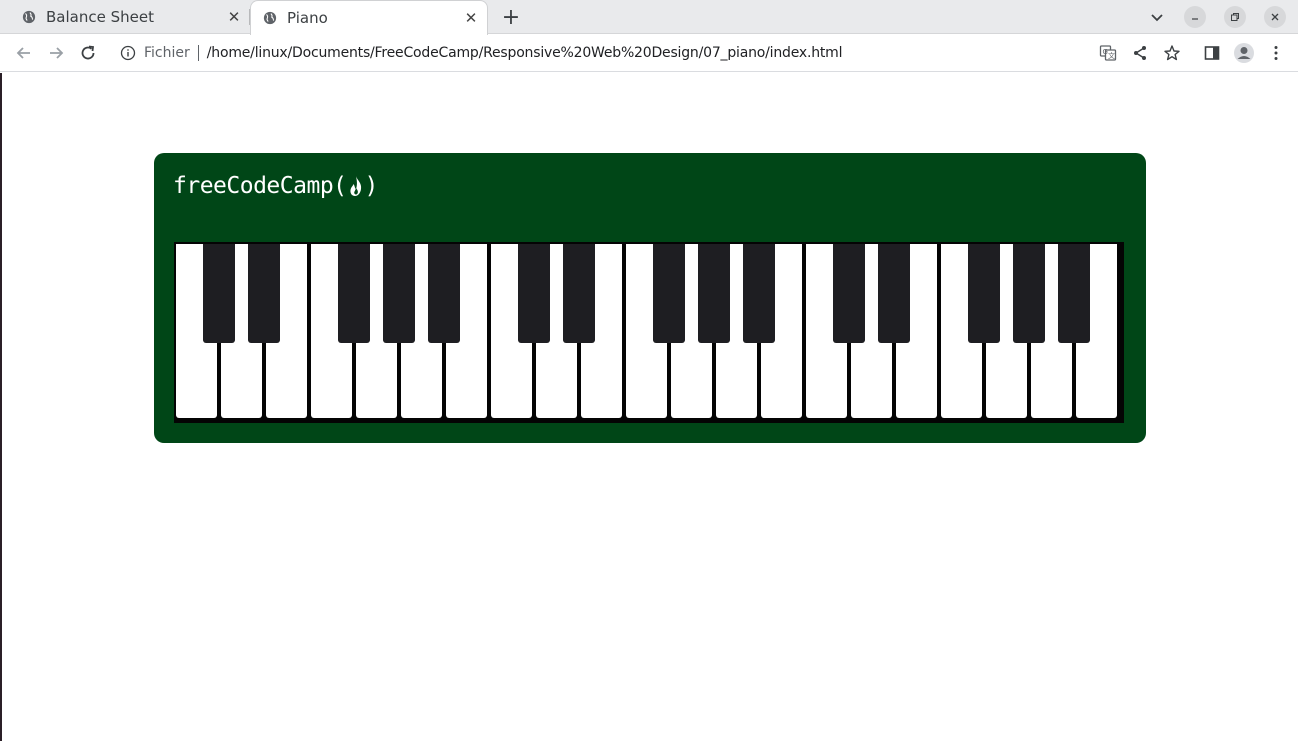 The image size is (1298, 741). I want to click on side-panel-button, so click(1212, 53).